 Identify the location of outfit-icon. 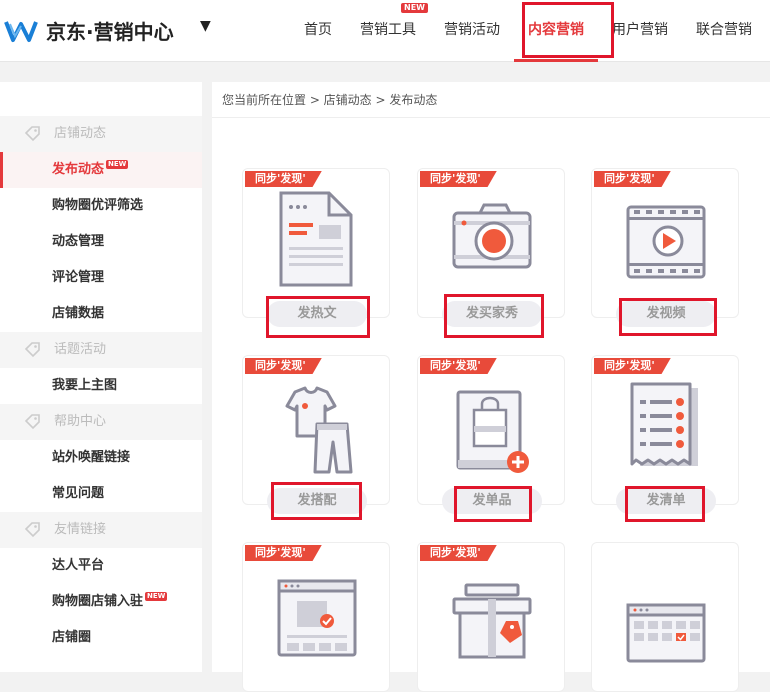
(319, 430).